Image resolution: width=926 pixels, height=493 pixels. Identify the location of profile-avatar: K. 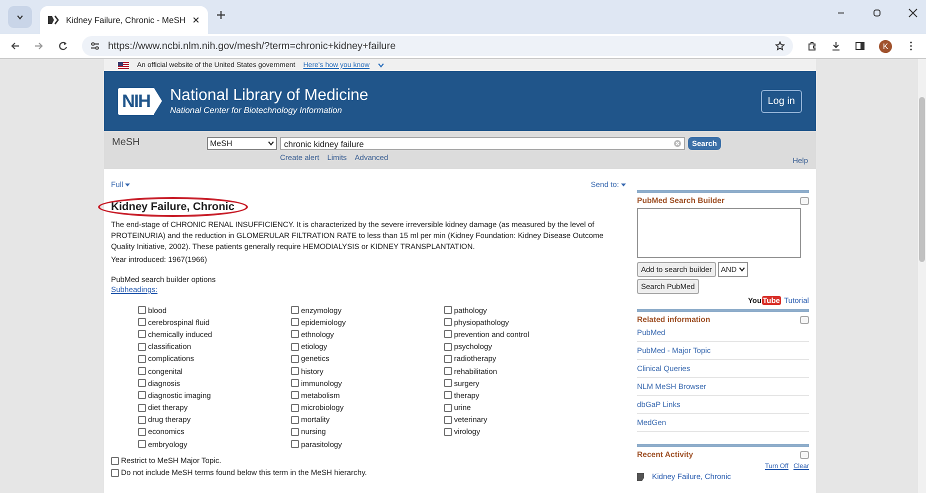
(885, 46).